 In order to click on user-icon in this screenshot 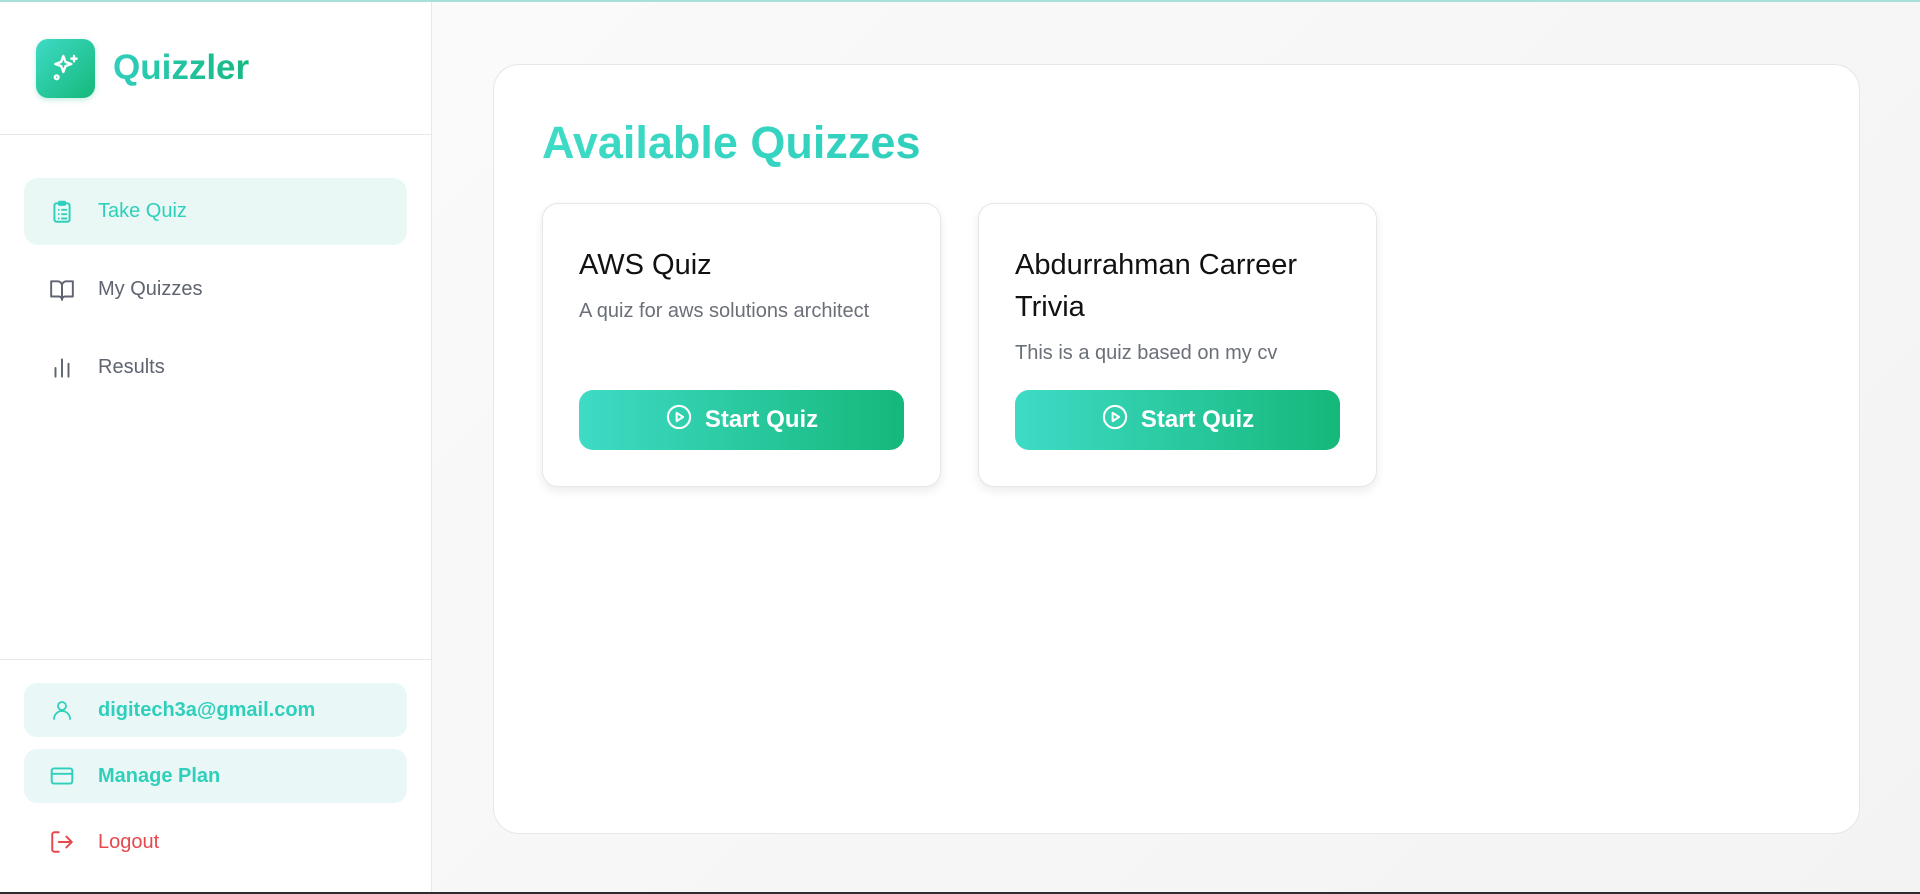, I will do `click(62, 710)`.